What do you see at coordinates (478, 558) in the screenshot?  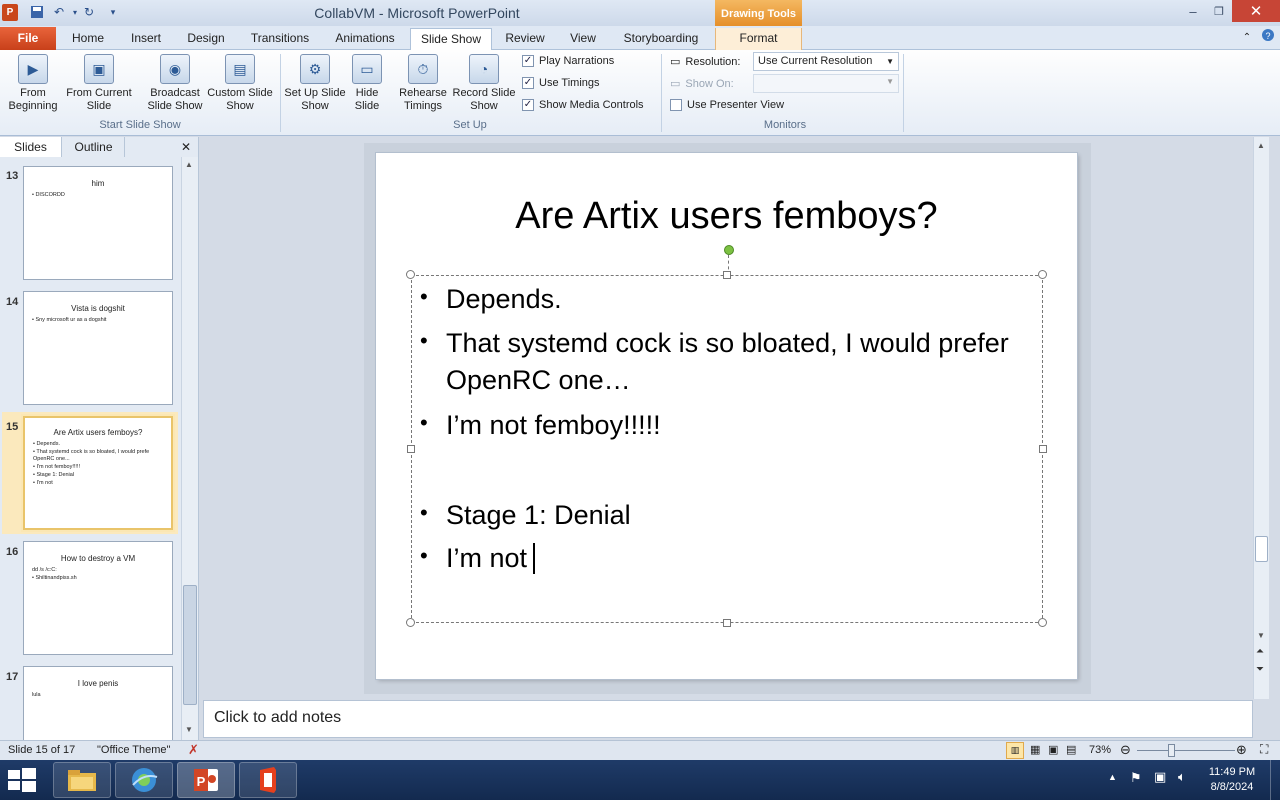 I see `bullet-item: • I’m not` at bounding box center [478, 558].